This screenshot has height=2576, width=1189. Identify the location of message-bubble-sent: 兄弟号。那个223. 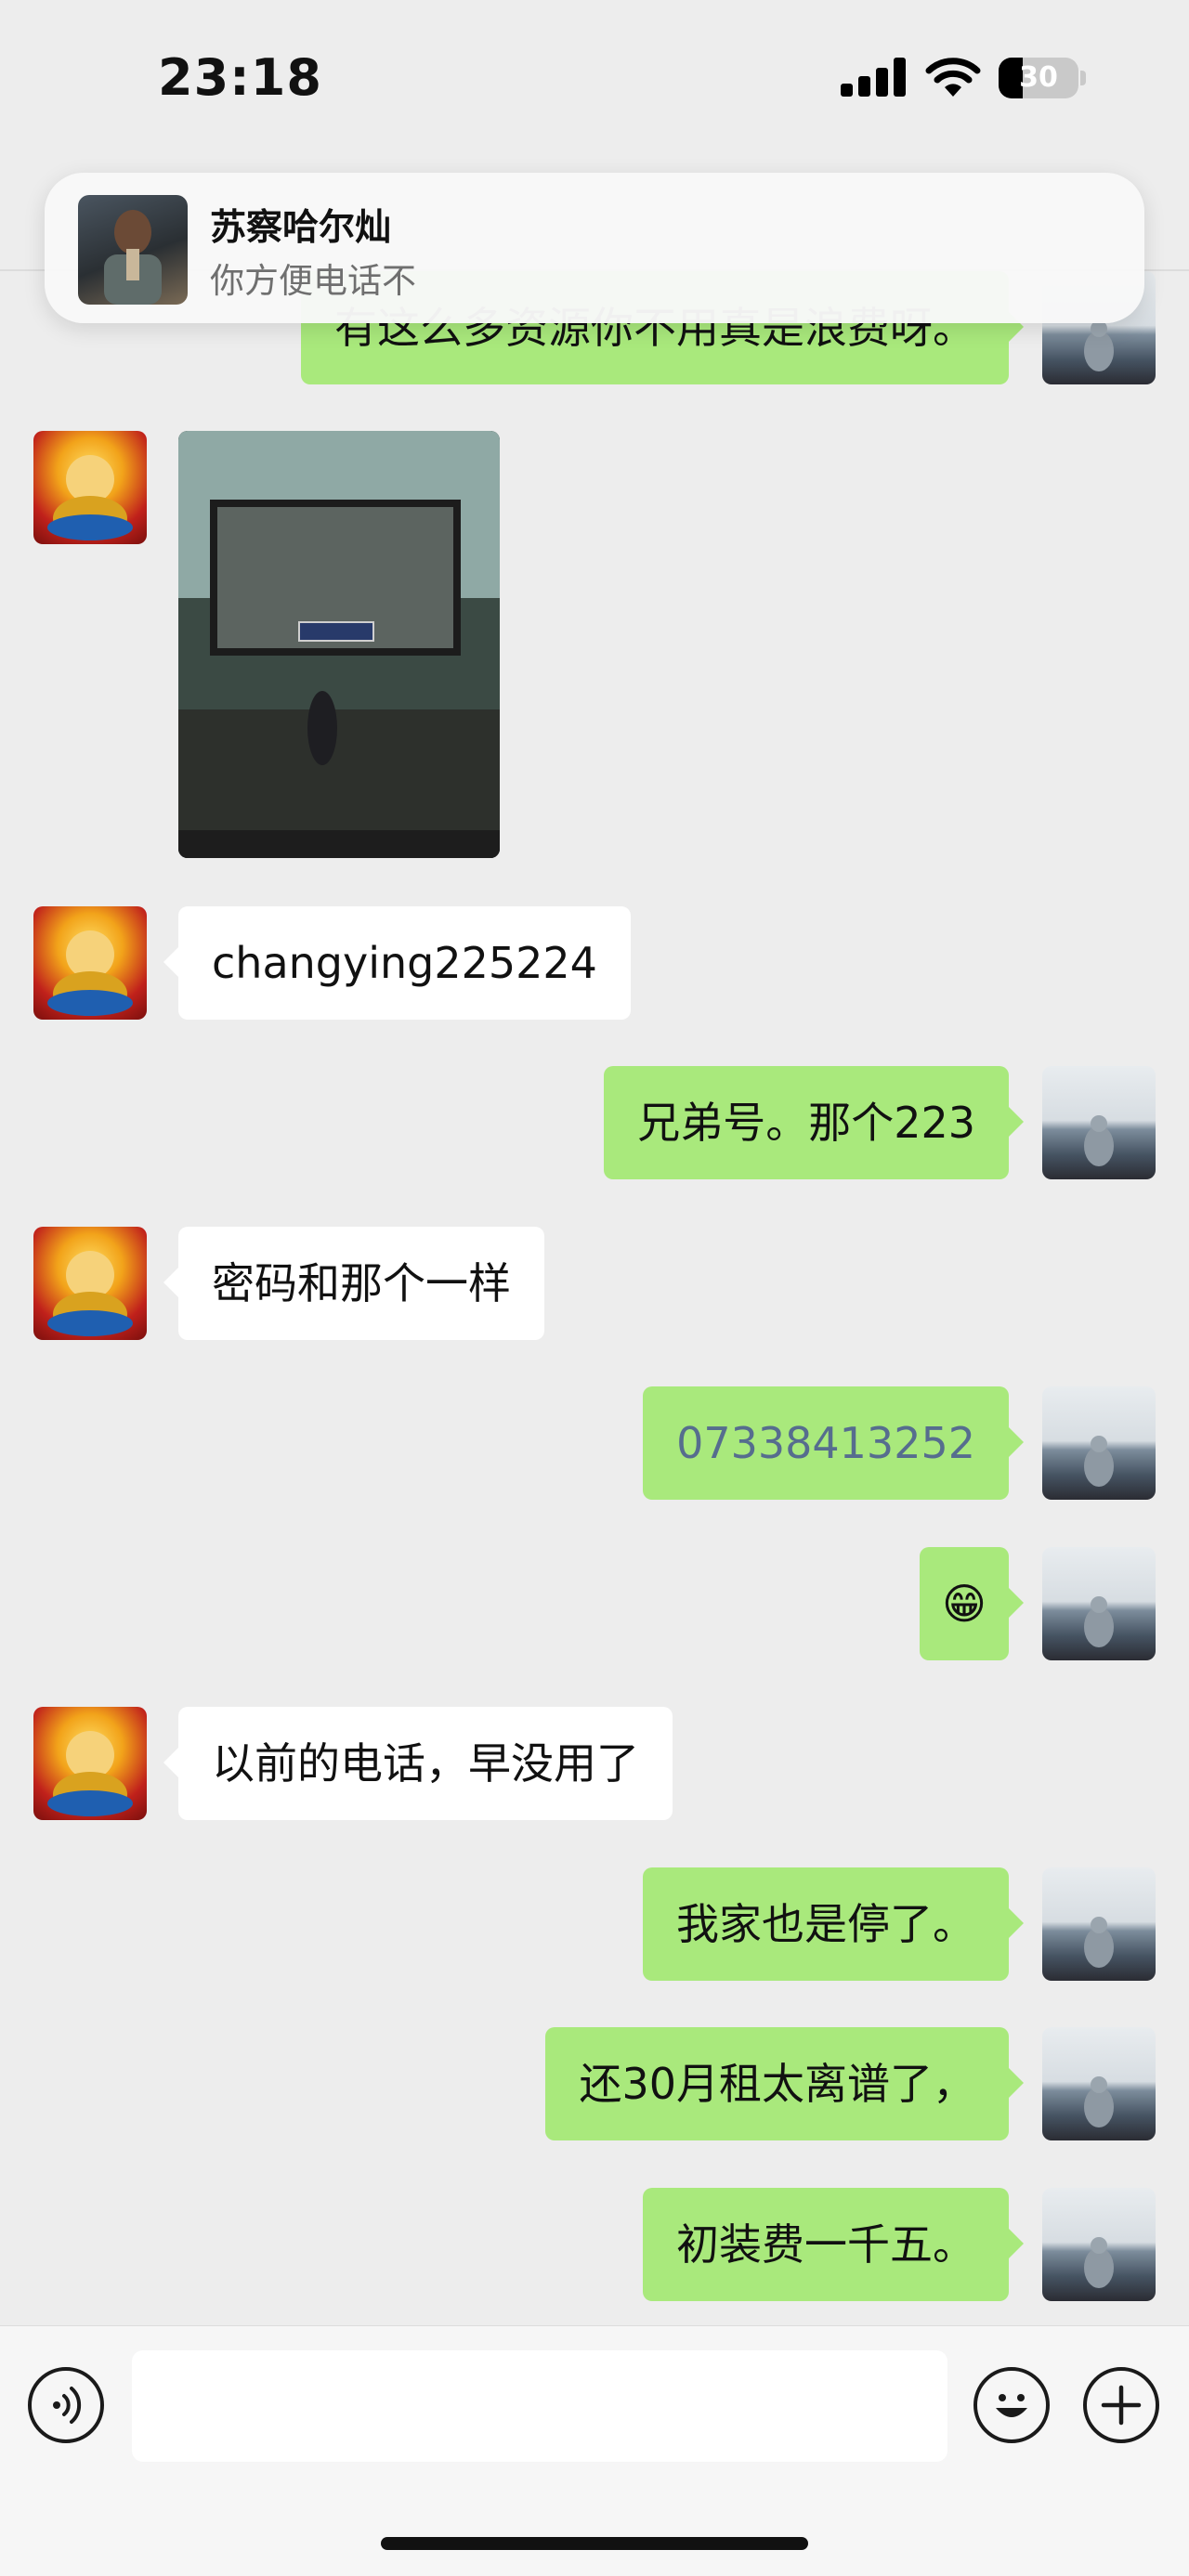
(814, 1122).